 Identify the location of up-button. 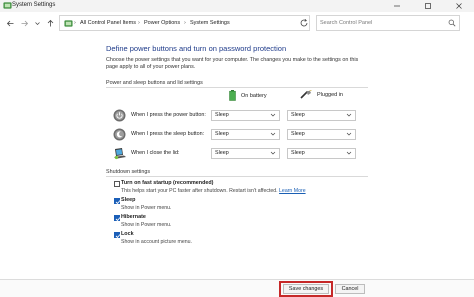
(50, 23).